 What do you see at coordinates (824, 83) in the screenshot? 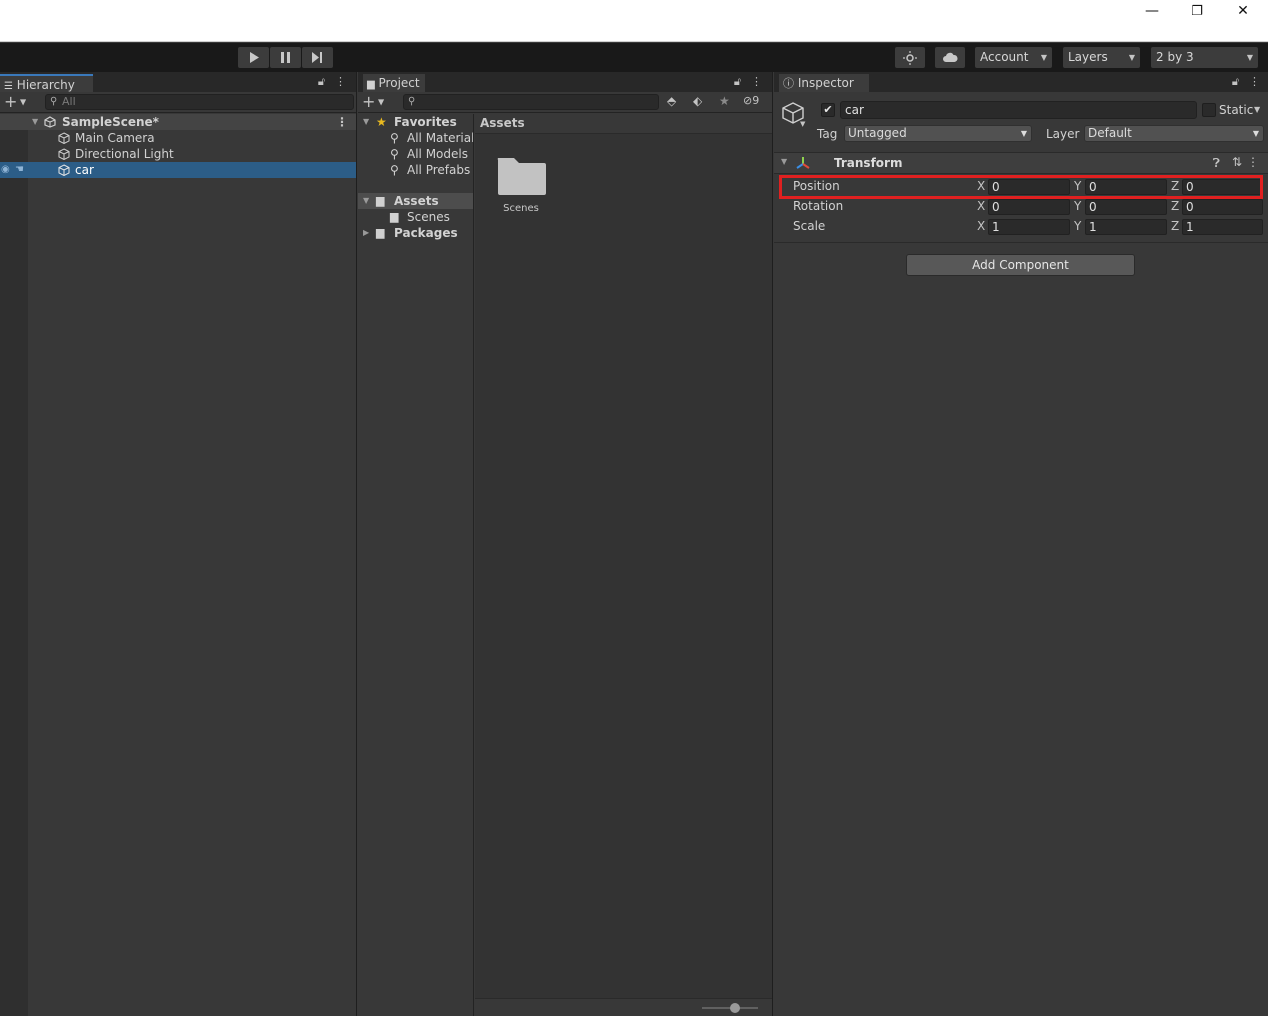
I see `tab-inspector: ⓘ Inspector` at bounding box center [824, 83].